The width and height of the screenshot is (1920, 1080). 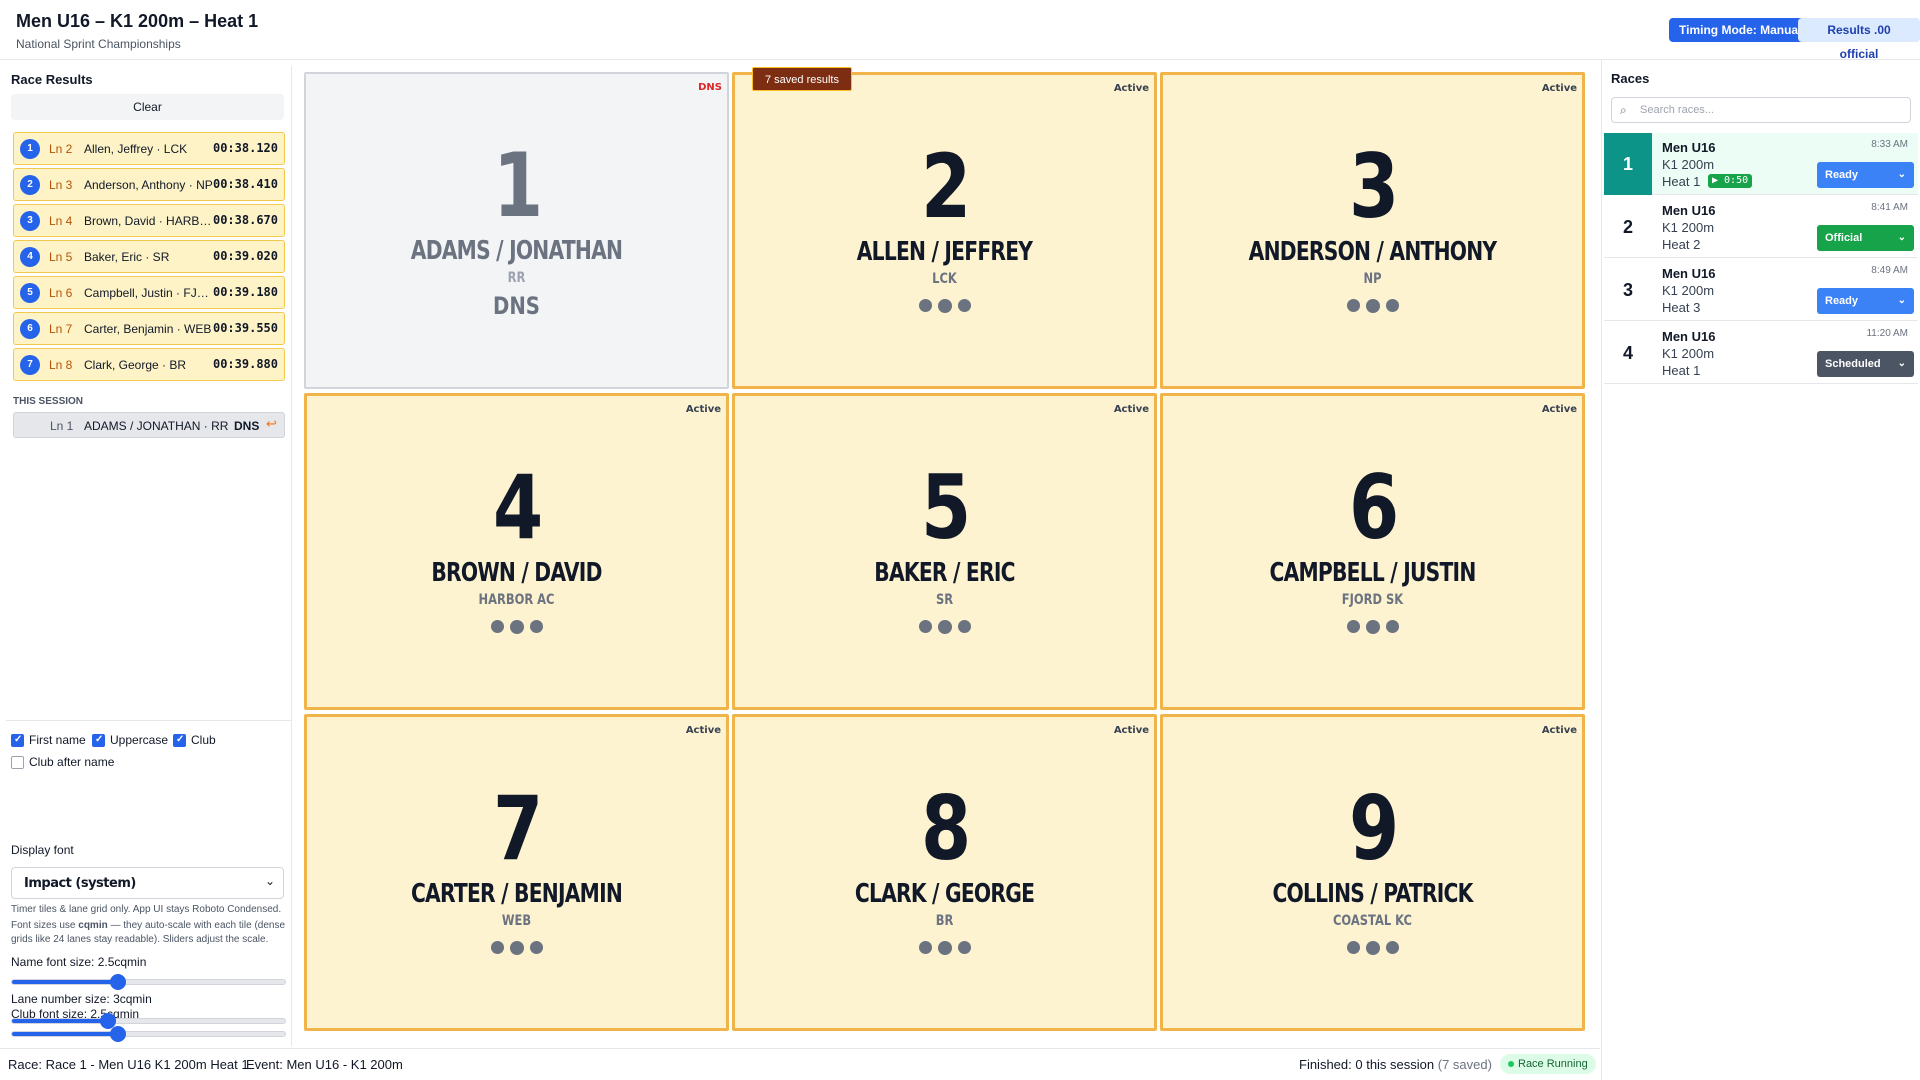 I want to click on search-icon: ⌕, so click(x=1623, y=110).